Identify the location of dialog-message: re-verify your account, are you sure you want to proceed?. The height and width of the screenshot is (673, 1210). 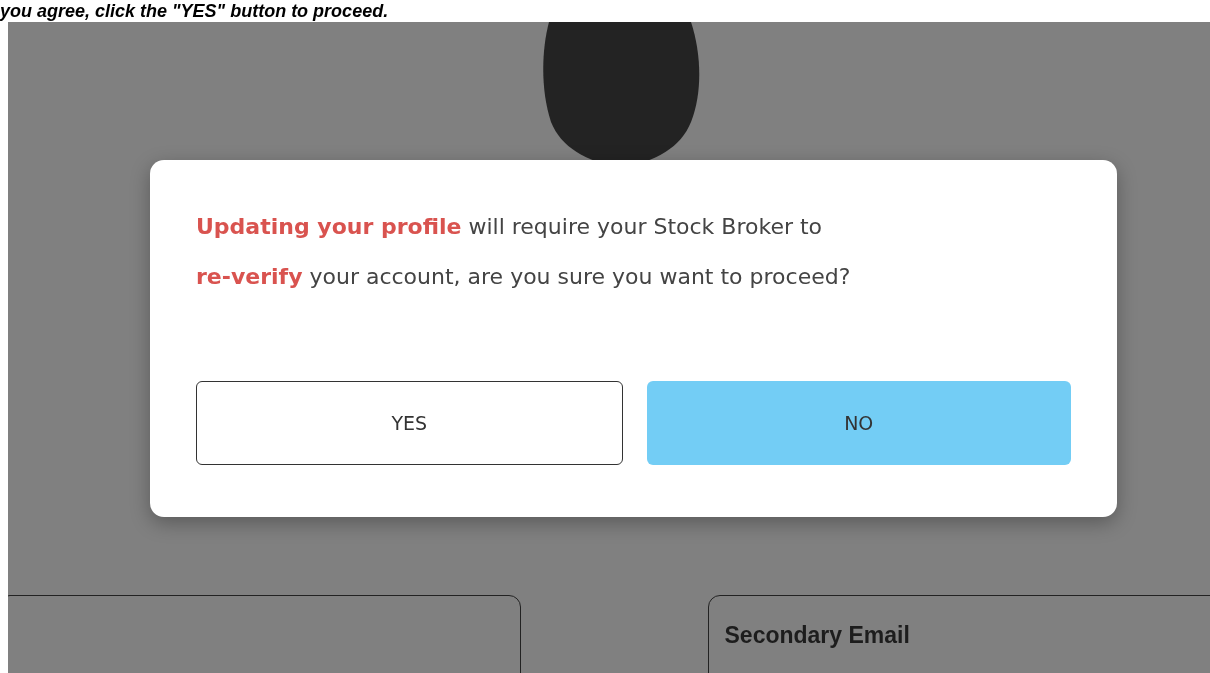
(524, 277).